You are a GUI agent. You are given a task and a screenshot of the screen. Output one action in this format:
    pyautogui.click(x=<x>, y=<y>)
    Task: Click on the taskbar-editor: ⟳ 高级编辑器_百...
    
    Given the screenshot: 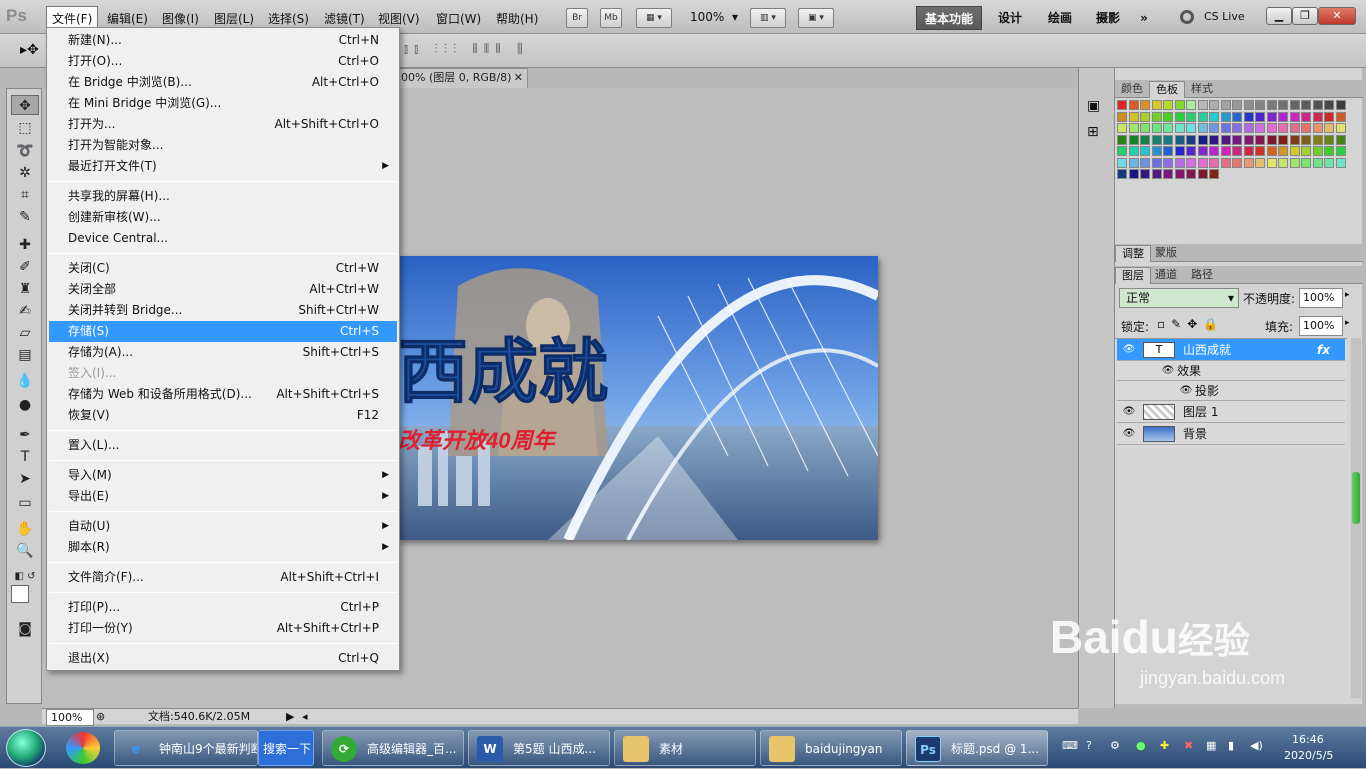 What is the action you would take?
    pyautogui.click(x=393, y=748)
    